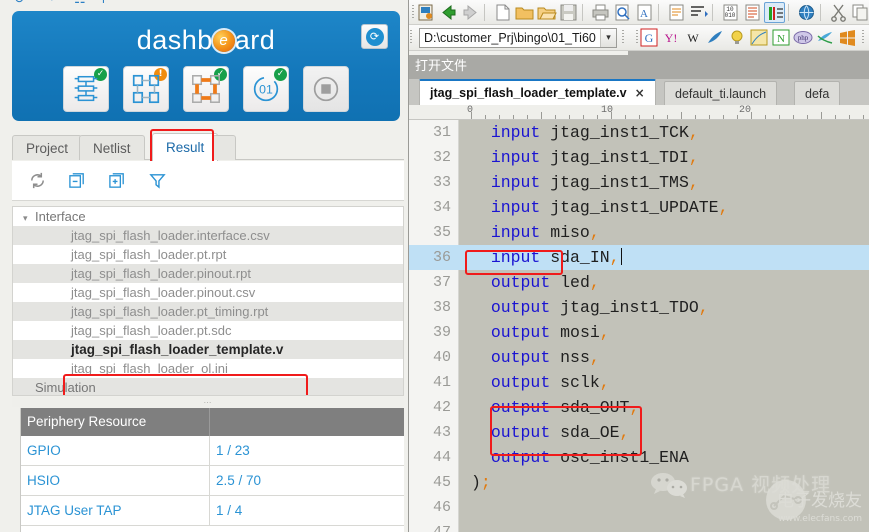 The width and height of the screenshot is (869, 532). What do you see at coordinates (639, 457) in the screenshot?
I see `code-line: 44 output osc_inst1_ENA` at bounding box center [639, 457].